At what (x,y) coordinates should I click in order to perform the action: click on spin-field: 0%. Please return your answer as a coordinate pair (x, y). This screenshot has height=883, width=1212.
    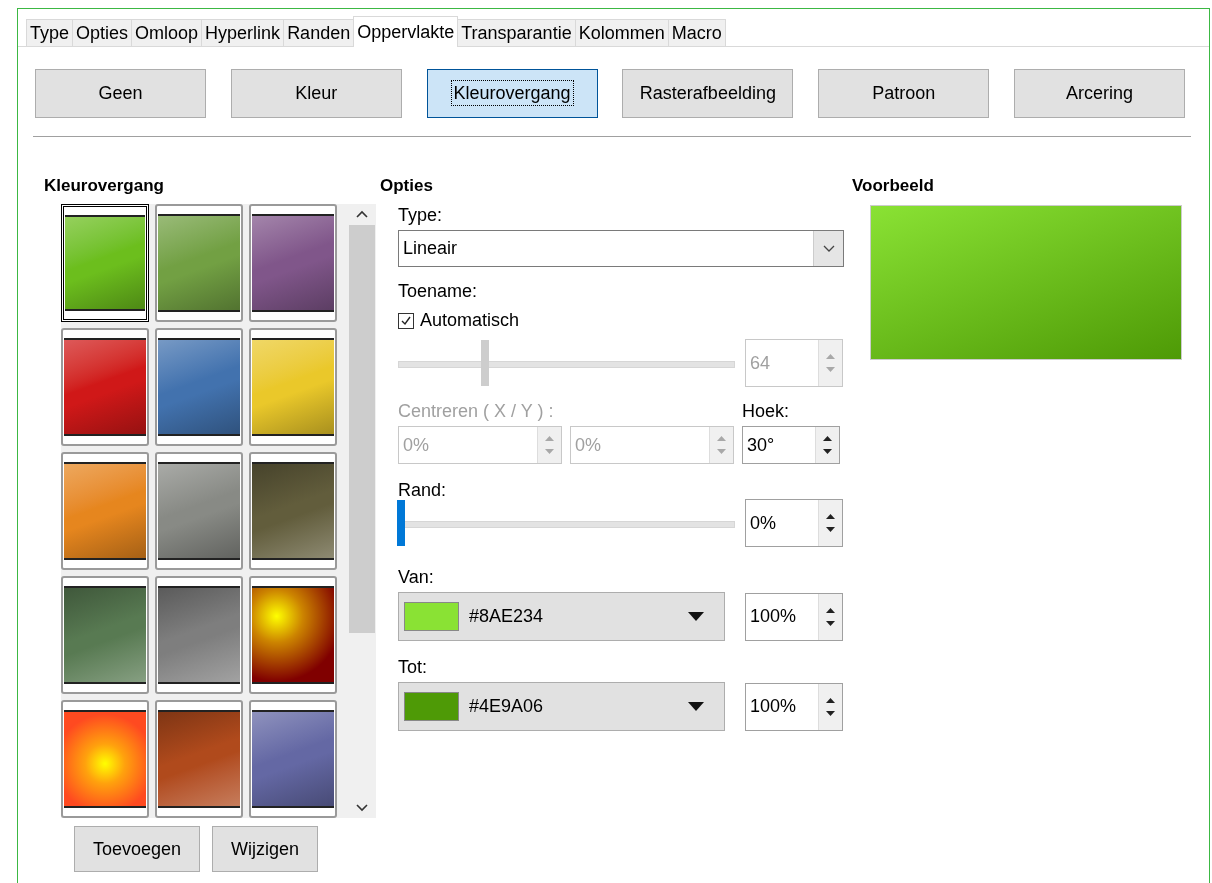
    Looking at the image, I should click on (794, 523).